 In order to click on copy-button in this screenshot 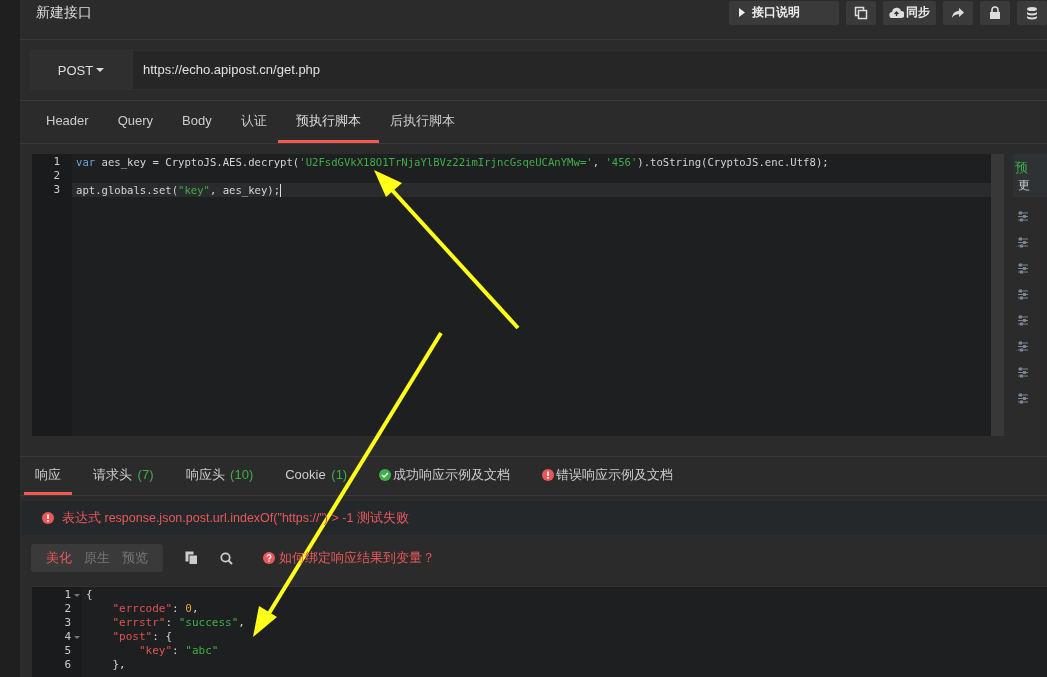, I will do `click(861, 12)`.